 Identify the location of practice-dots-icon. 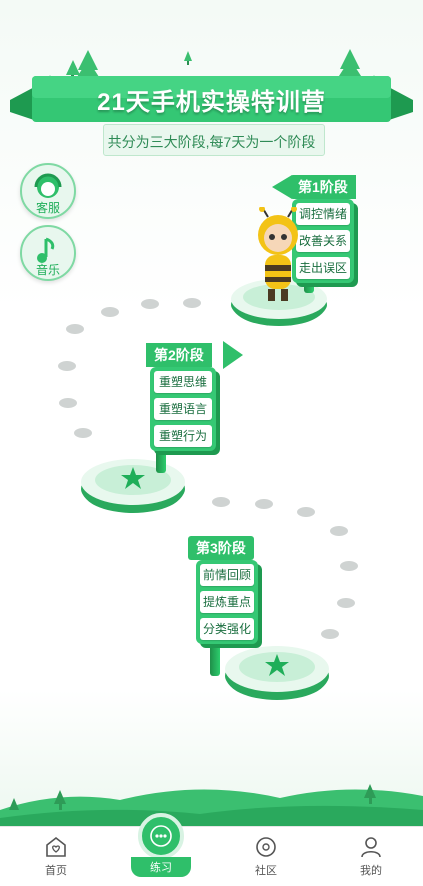
(161, 836).